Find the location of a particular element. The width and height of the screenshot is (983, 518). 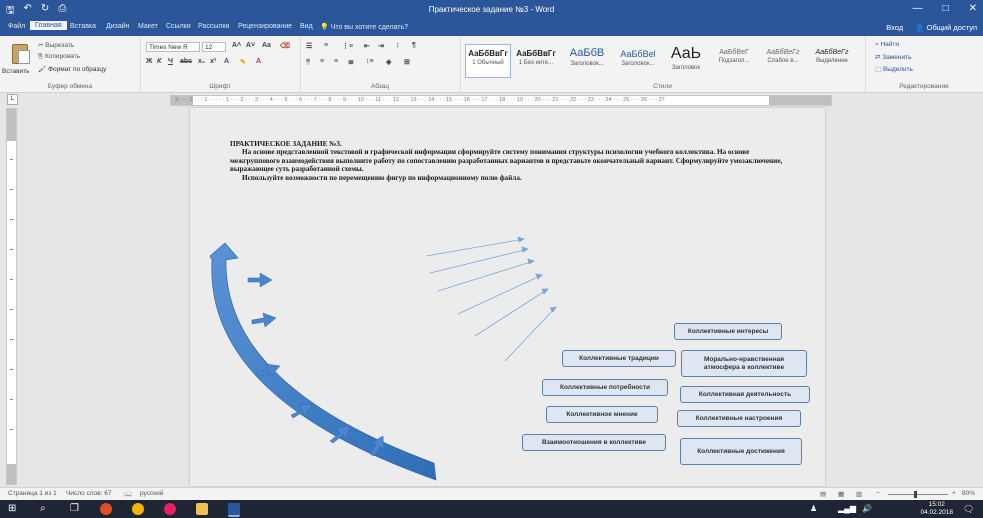

tab-references: Ссылки is located at coordinates (178, 26).